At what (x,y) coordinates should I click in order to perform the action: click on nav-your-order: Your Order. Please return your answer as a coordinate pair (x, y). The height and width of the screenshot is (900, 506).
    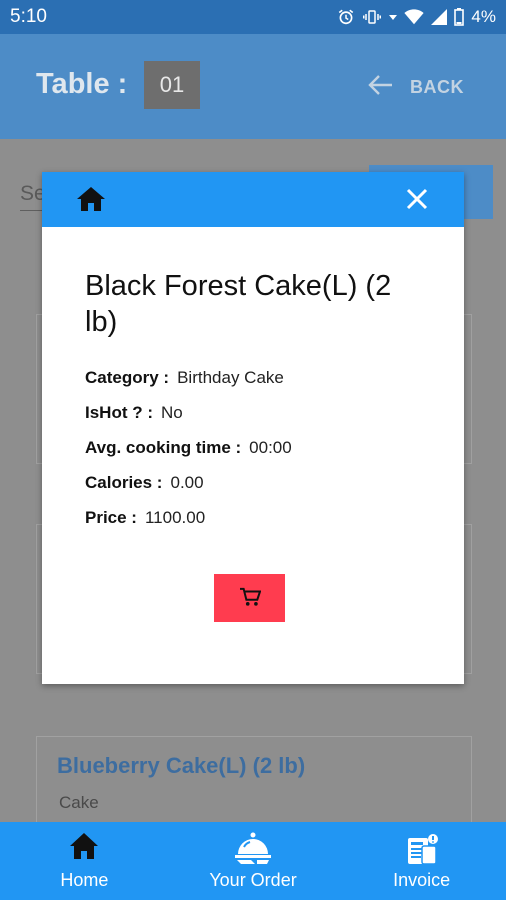
    Looking at the image, I should click on (253, 861).